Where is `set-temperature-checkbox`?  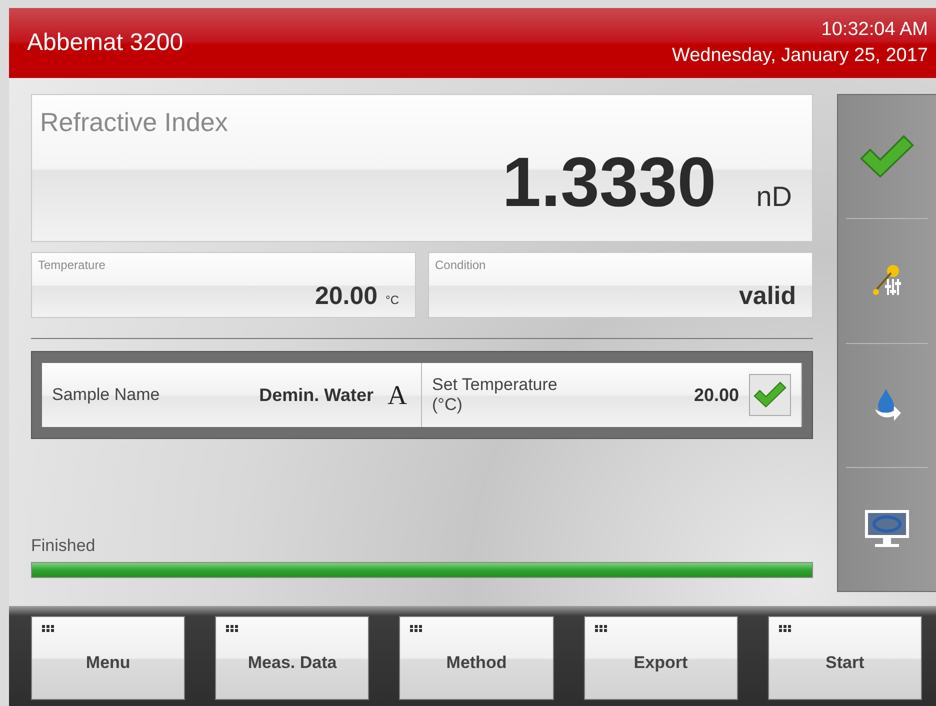 set-temperature-checkbox is located at coordinates (770, 395).